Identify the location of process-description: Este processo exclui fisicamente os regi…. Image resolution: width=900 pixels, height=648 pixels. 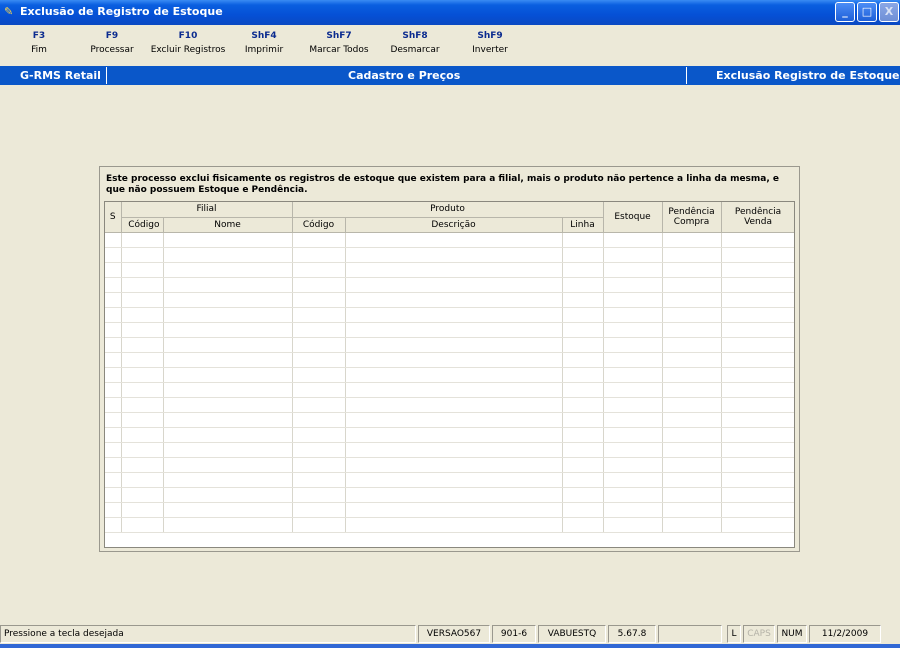
(443, 184).